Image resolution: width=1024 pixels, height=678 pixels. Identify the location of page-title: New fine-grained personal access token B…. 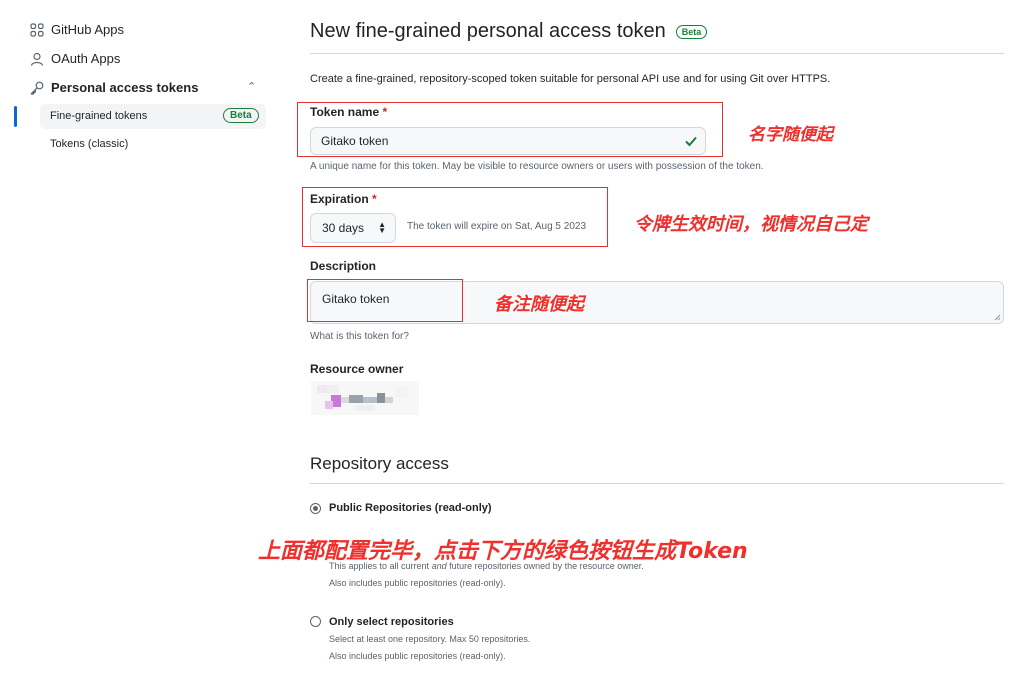
(509, 31).